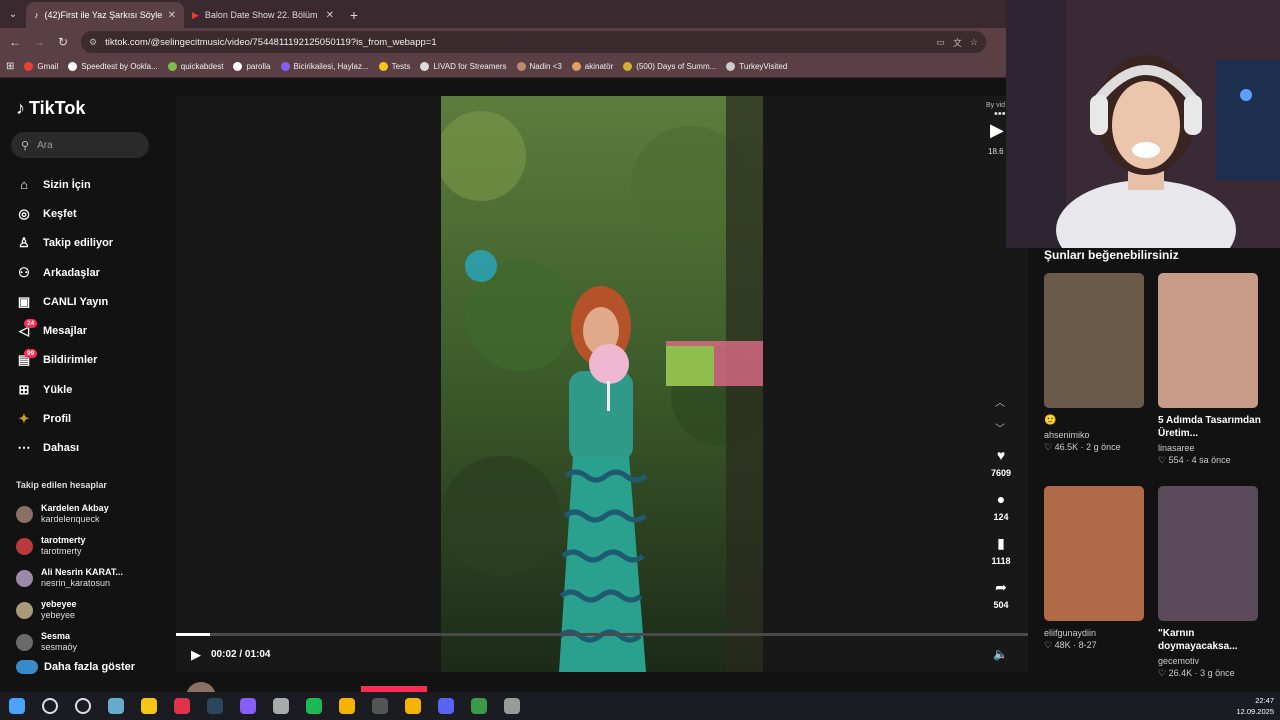 The height and width of the screenshot is (720, 1280). What do you see at coordinates (75, 667) in the screenshot?
I see `show-more-button: Daha fazla göster` at bounding box center [75, 667].